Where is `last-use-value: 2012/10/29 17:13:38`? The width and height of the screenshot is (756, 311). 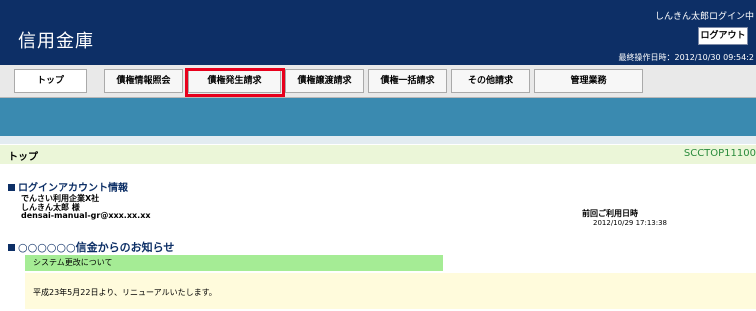 last-use-value: 2012/10/29 17:13:38 is located at coordinates (630, 223).